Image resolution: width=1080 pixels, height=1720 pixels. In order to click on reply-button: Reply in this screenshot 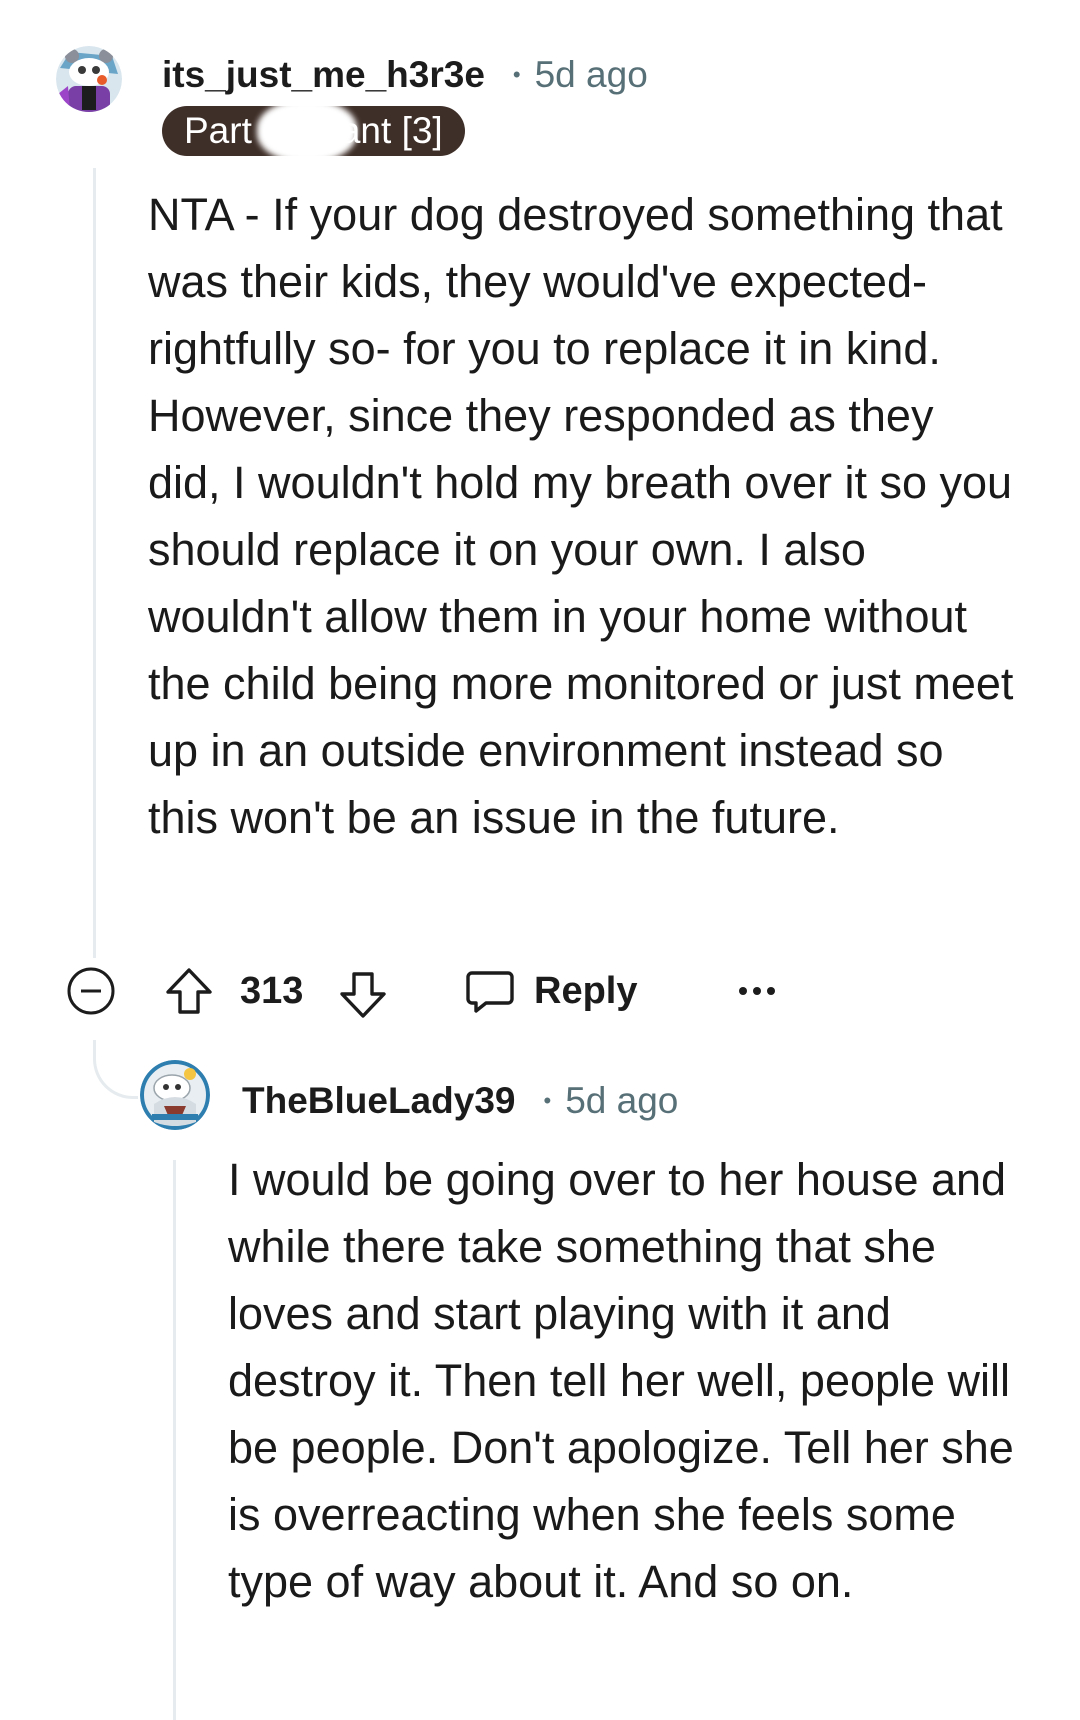, I will do `click(550, 991)`.